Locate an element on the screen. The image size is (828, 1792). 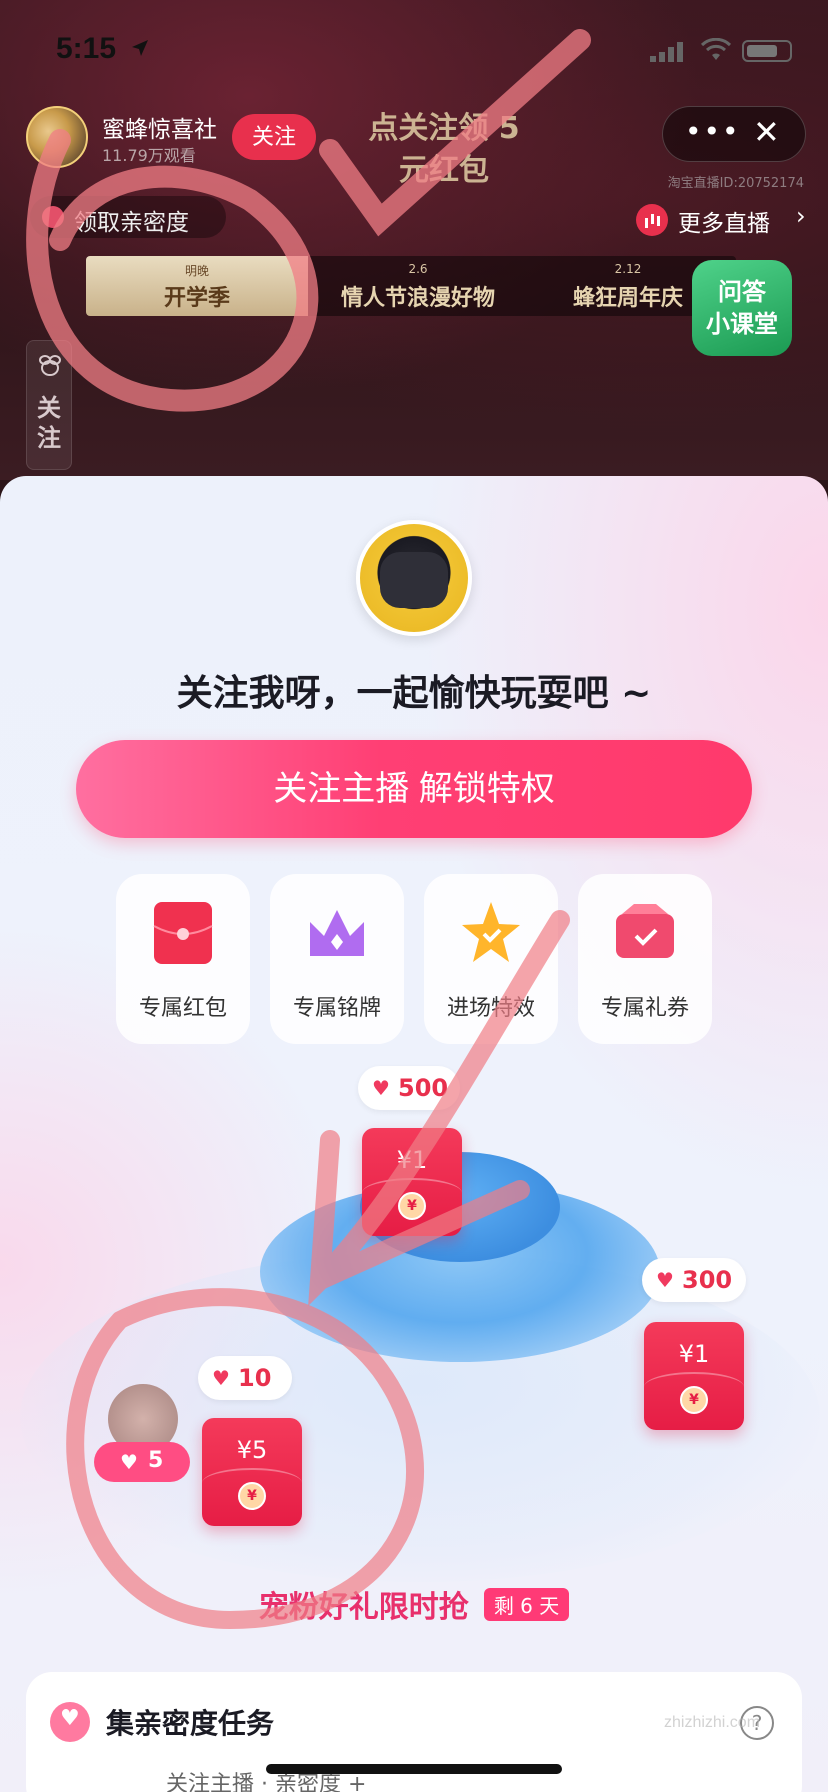
host-avatar is located at coordinates (57, 137).